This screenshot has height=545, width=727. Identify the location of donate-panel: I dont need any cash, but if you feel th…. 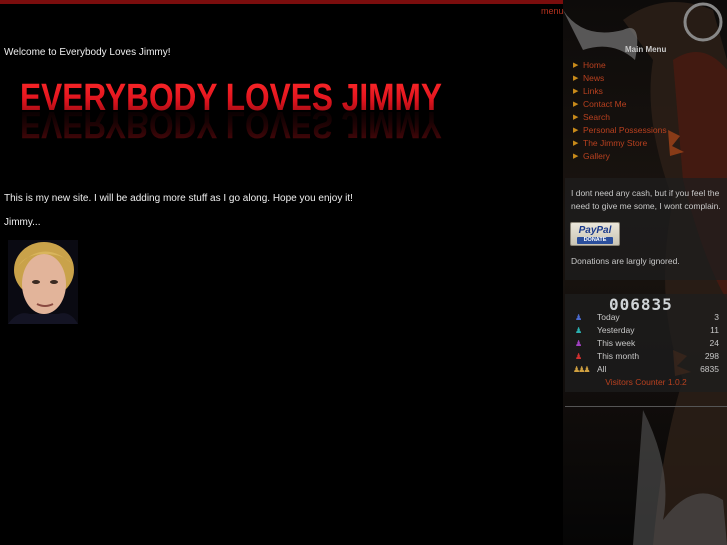
(646, 229).